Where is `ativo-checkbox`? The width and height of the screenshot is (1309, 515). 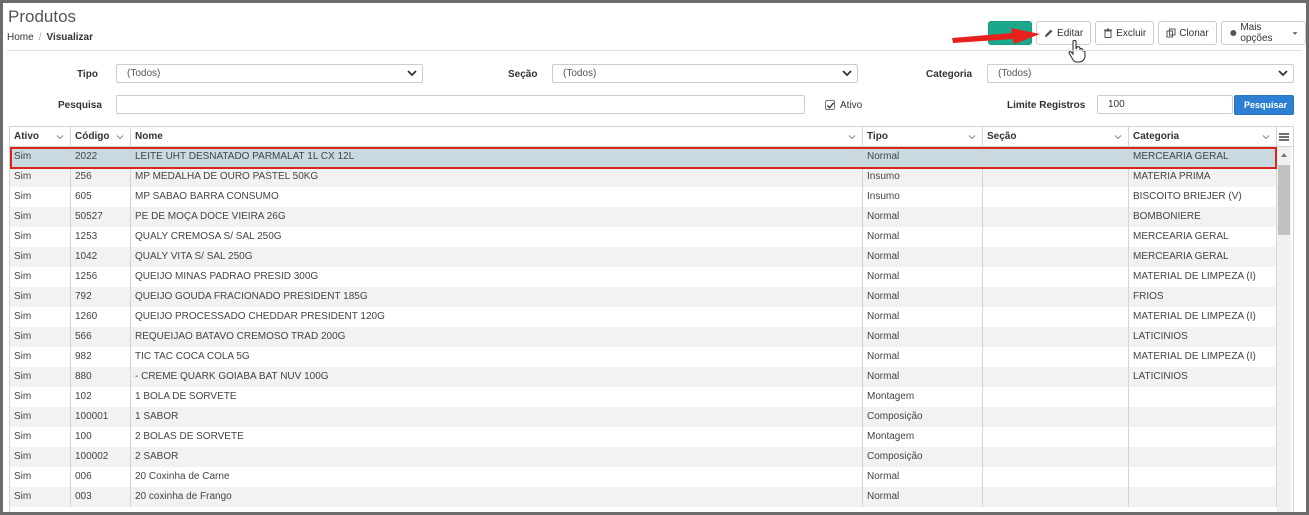 ativo-checkbox is located at coordinates (830, 105).